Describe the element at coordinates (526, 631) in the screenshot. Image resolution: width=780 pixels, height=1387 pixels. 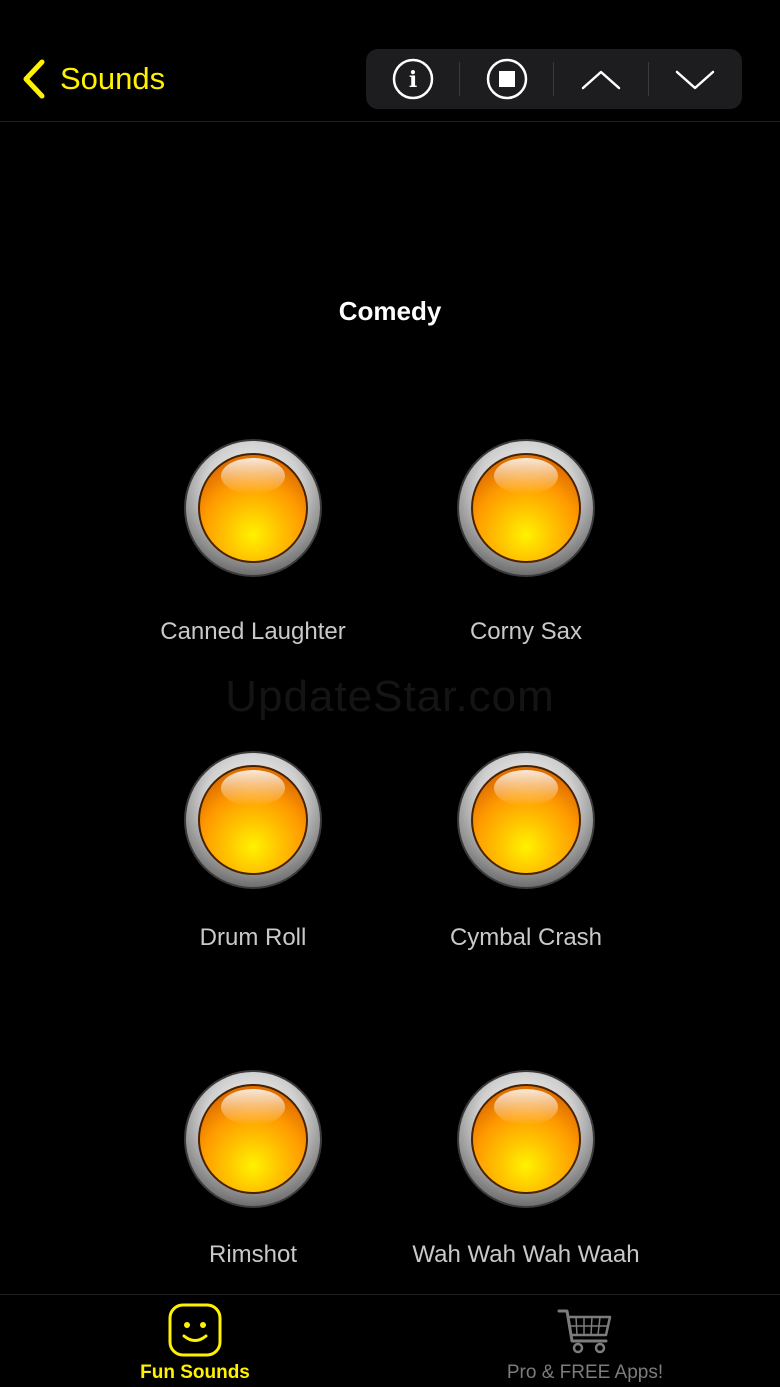
I see `sound-label: Corny Sax` at that location.